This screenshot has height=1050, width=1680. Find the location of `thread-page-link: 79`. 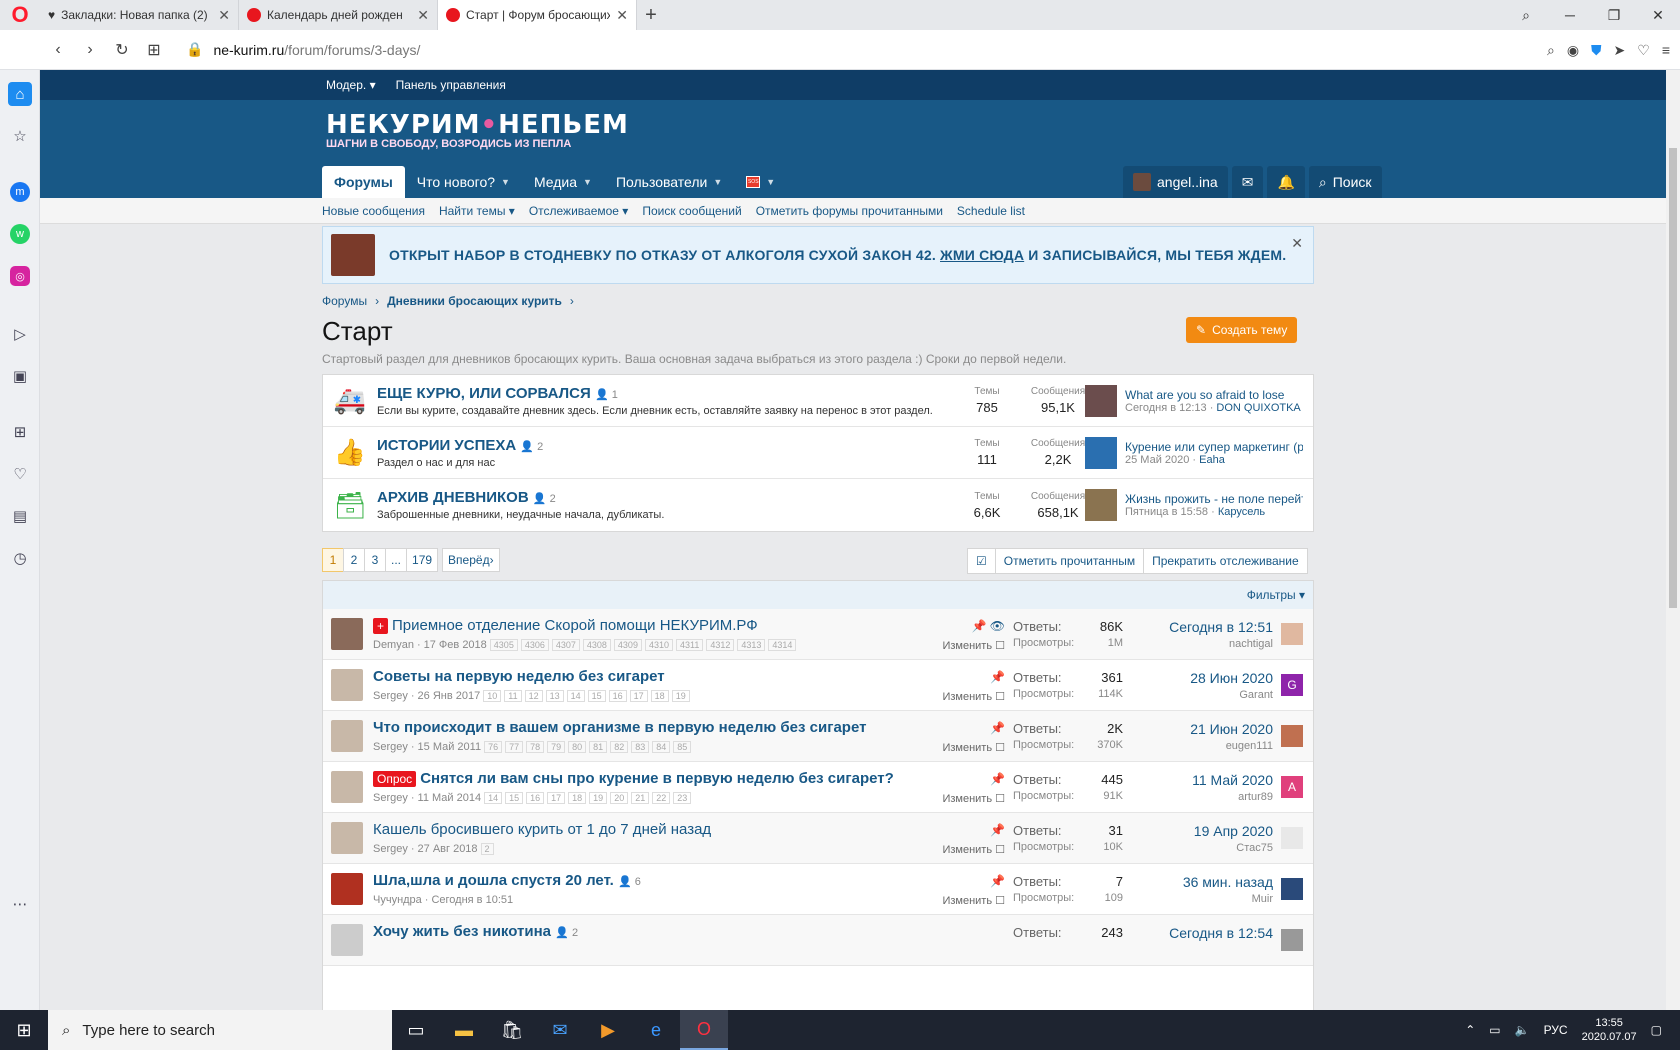

thread-page-link: 79 is located at coordinates (556, 747).